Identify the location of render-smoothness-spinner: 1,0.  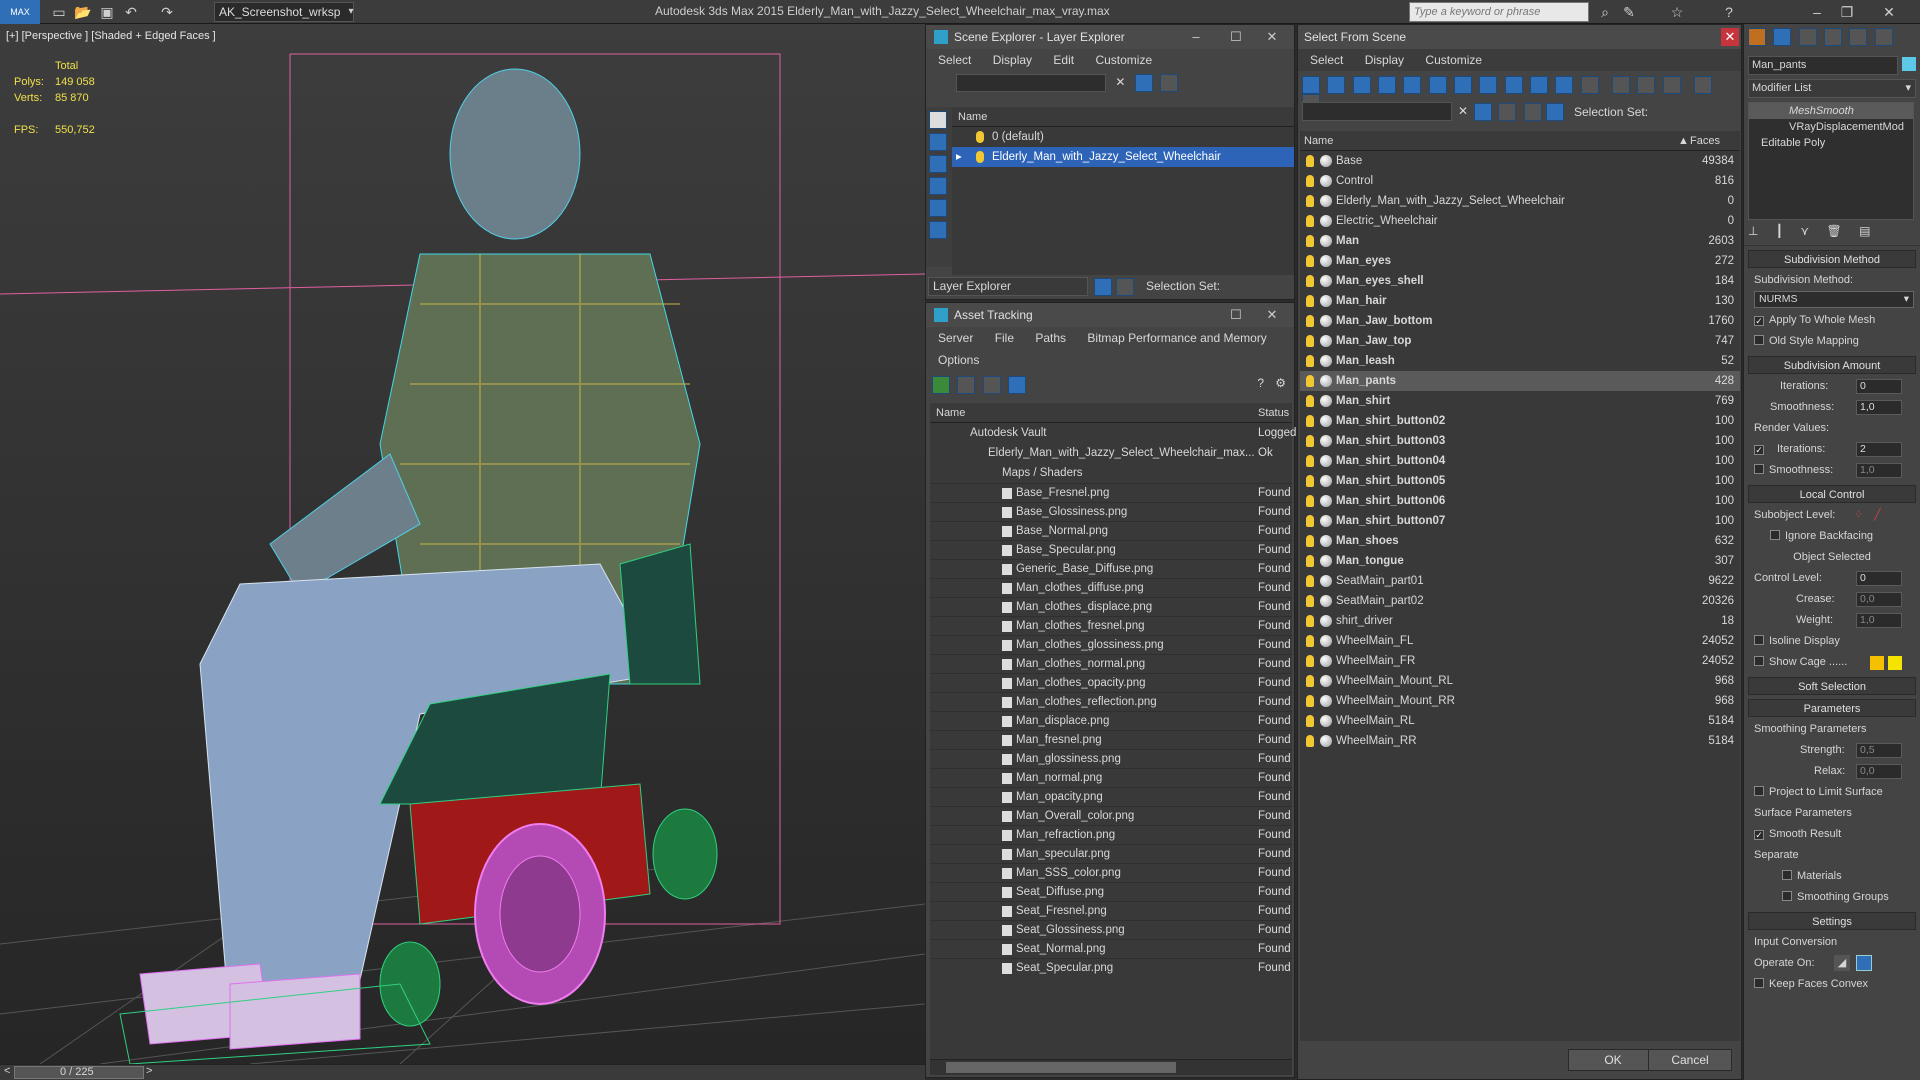
(1879, 470).